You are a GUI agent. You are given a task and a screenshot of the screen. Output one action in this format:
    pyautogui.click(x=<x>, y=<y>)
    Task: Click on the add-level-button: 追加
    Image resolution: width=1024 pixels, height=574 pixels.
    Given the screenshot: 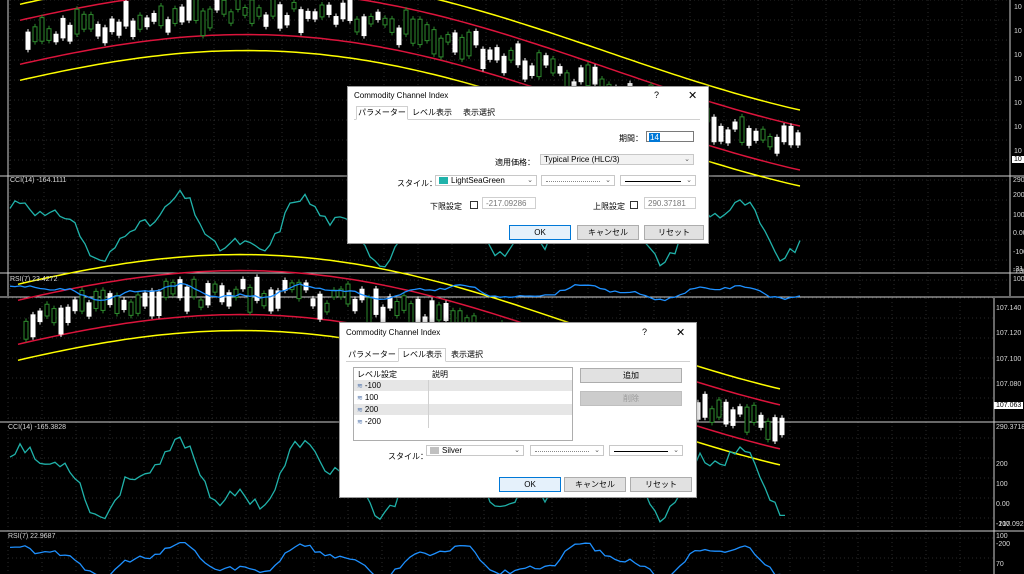 What is the action you would take?
    pyautogui.click(x=631, y=375)
    